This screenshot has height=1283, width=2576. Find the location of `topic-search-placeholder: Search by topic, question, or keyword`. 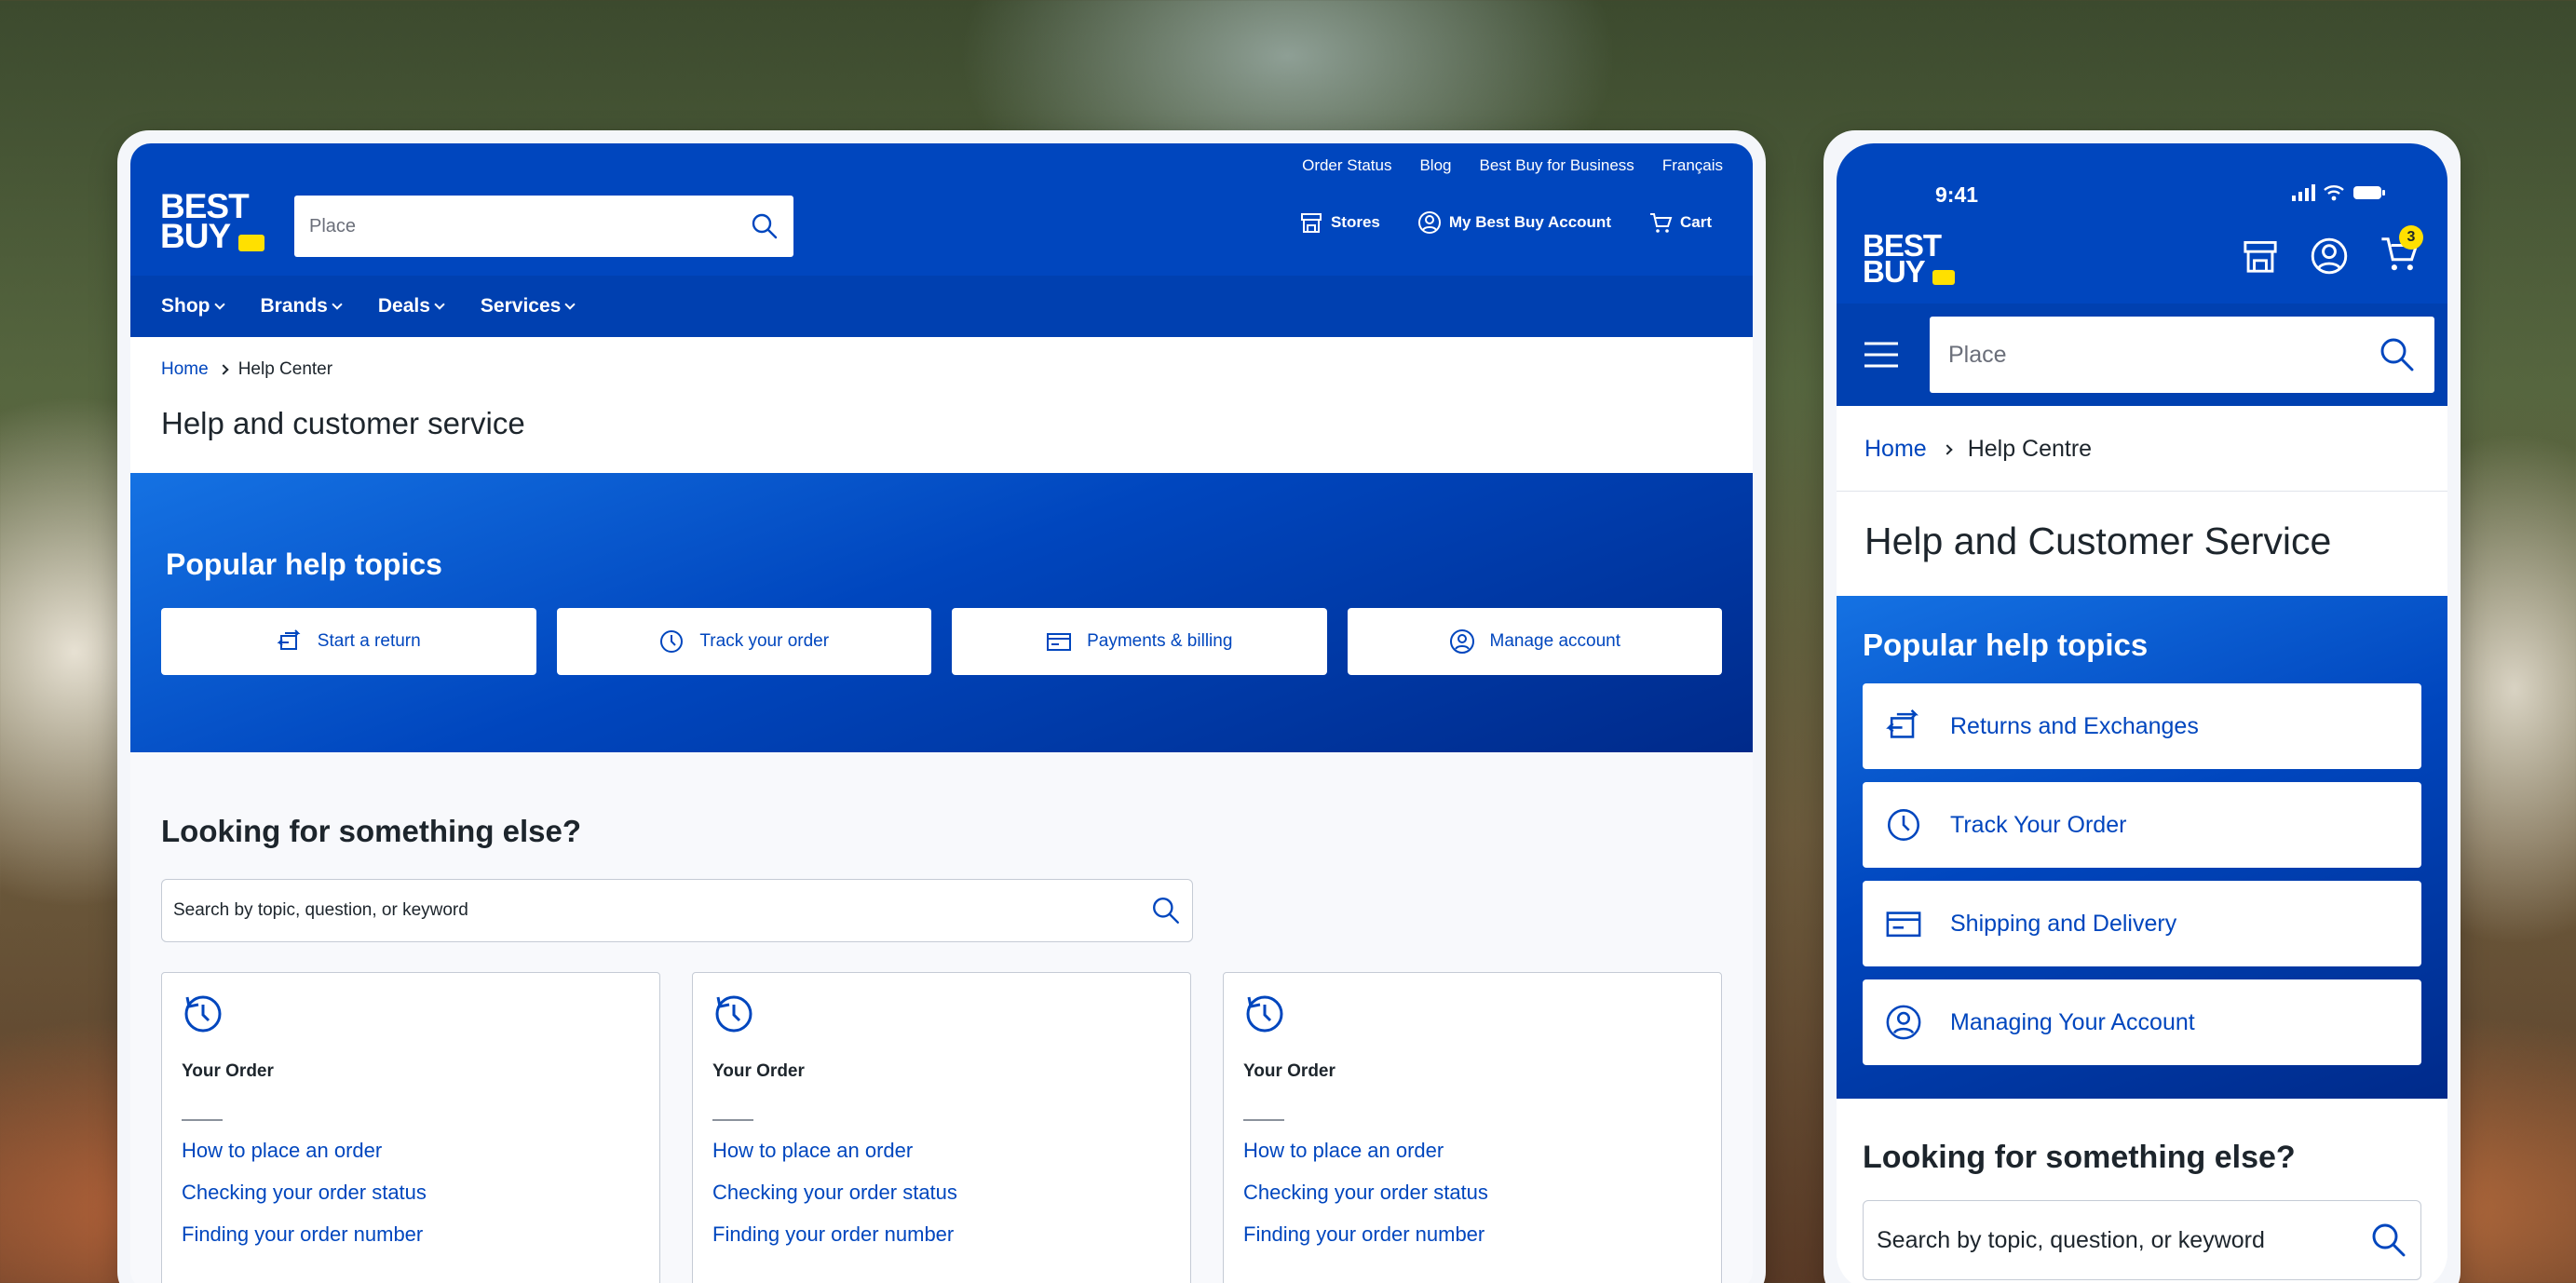

topic-search-placeholder: Search by topic, question, or keyword is located at coordinates (320, 910).